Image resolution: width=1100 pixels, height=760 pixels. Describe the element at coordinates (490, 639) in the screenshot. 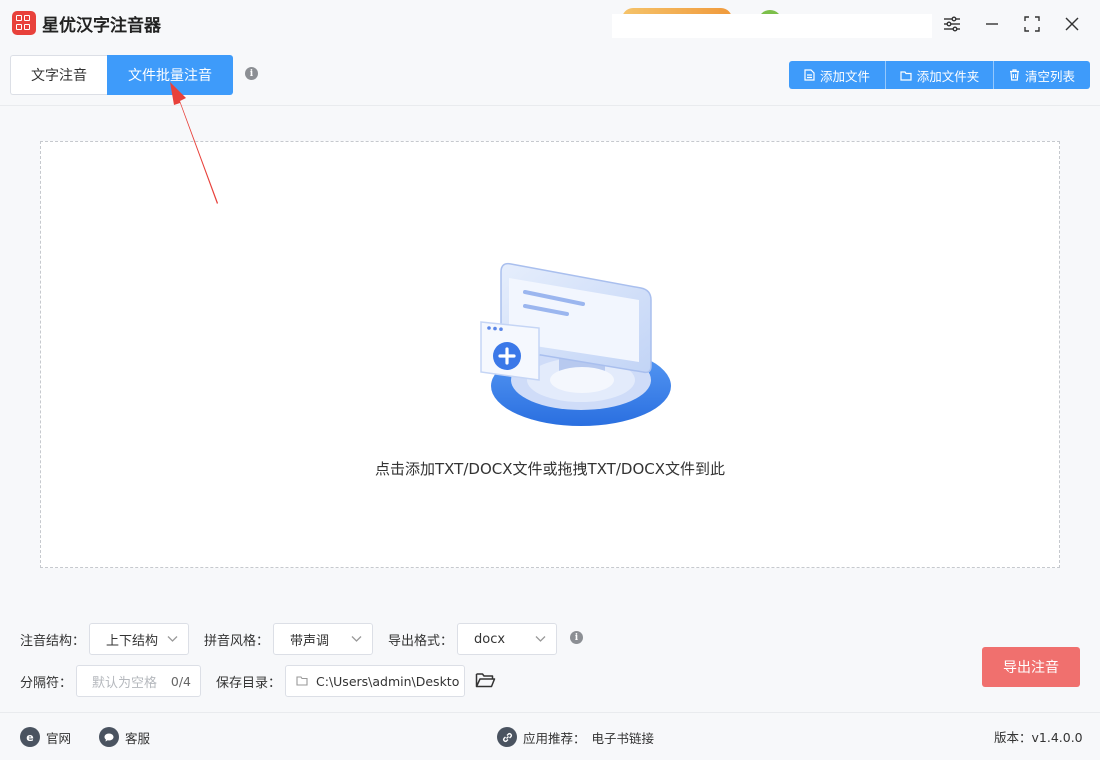

I see `export-format-value: docx` at that location.